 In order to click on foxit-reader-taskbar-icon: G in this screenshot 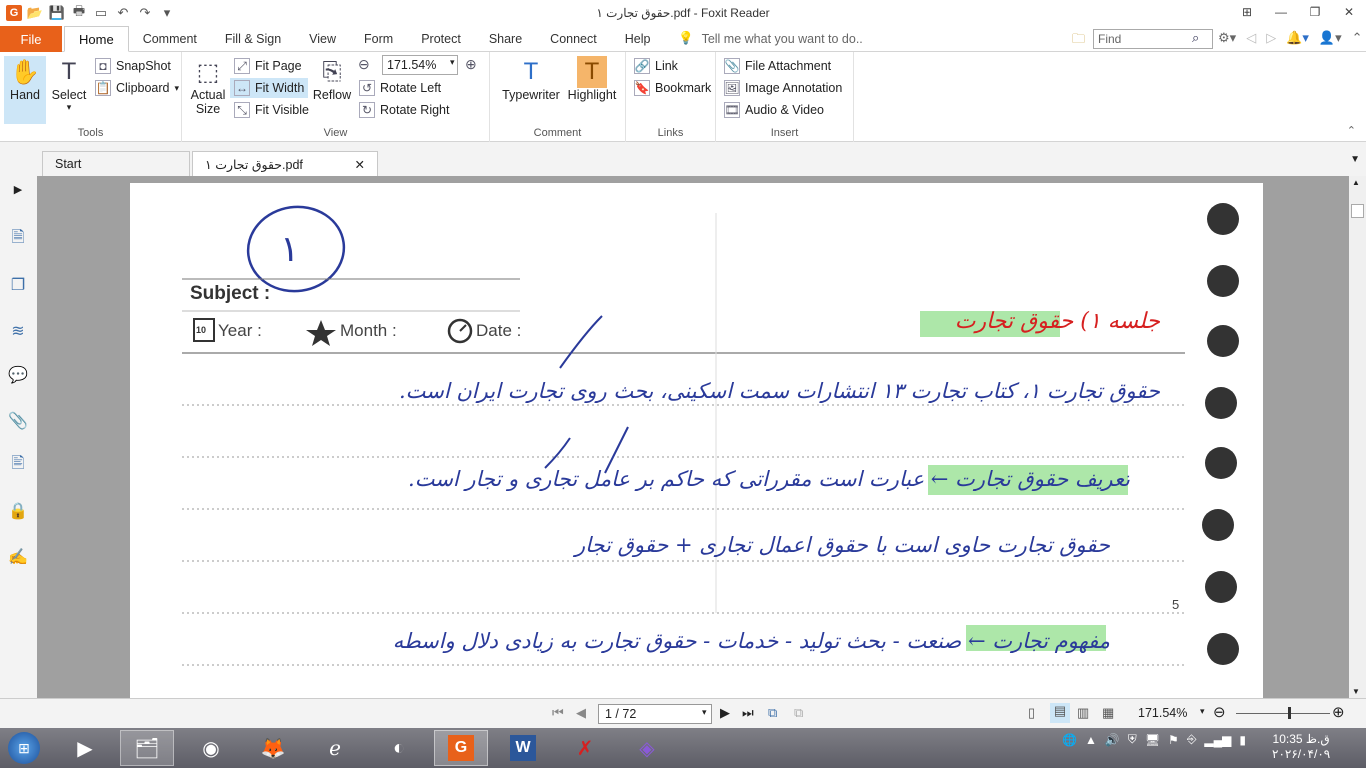, I will do `click(461, 748)`.